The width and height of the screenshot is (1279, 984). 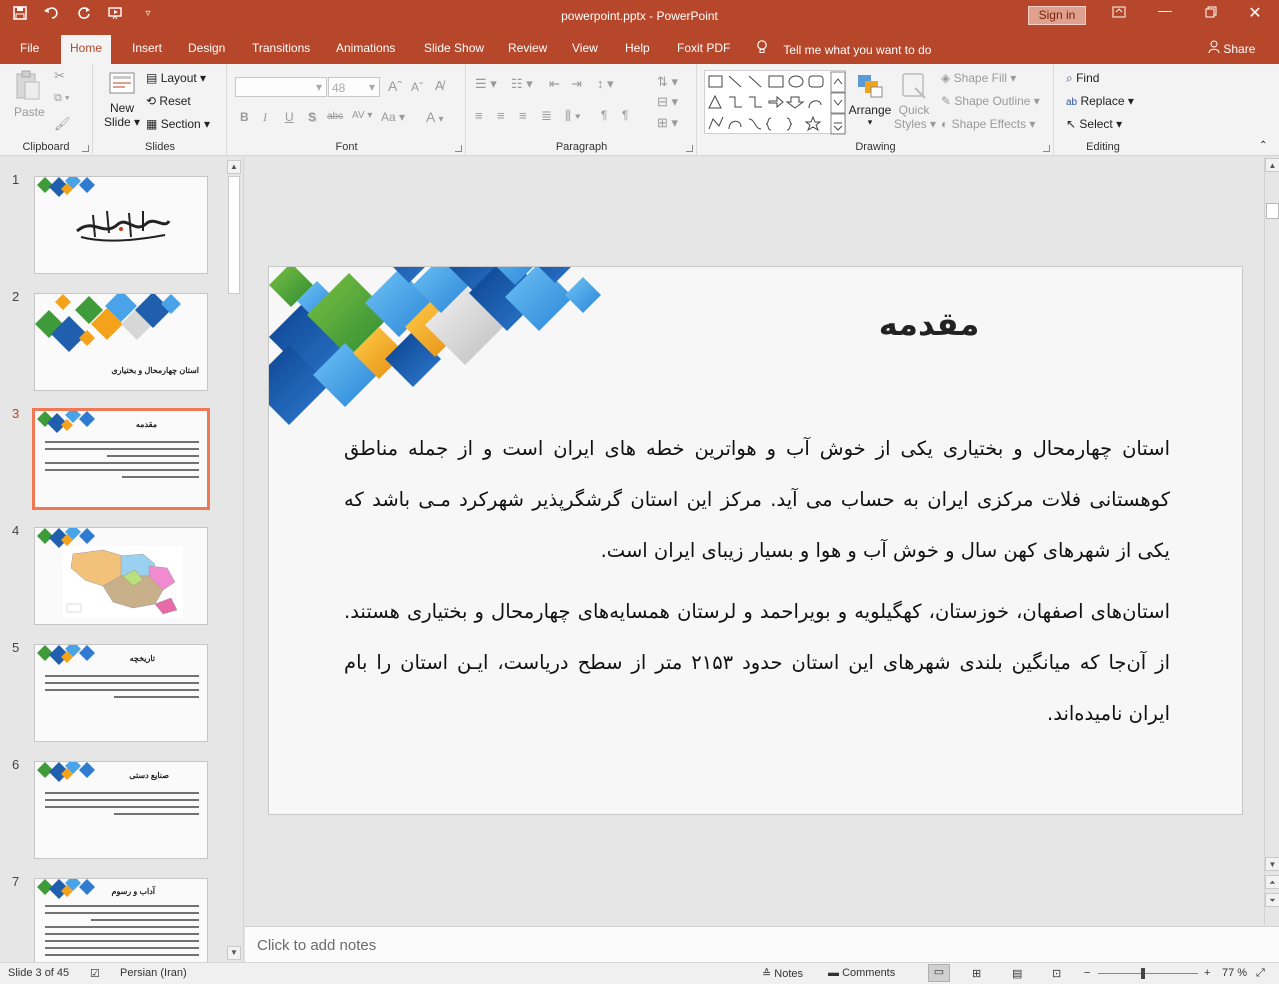 I want to click on tab-home: Home, so click(x=86, y=49).